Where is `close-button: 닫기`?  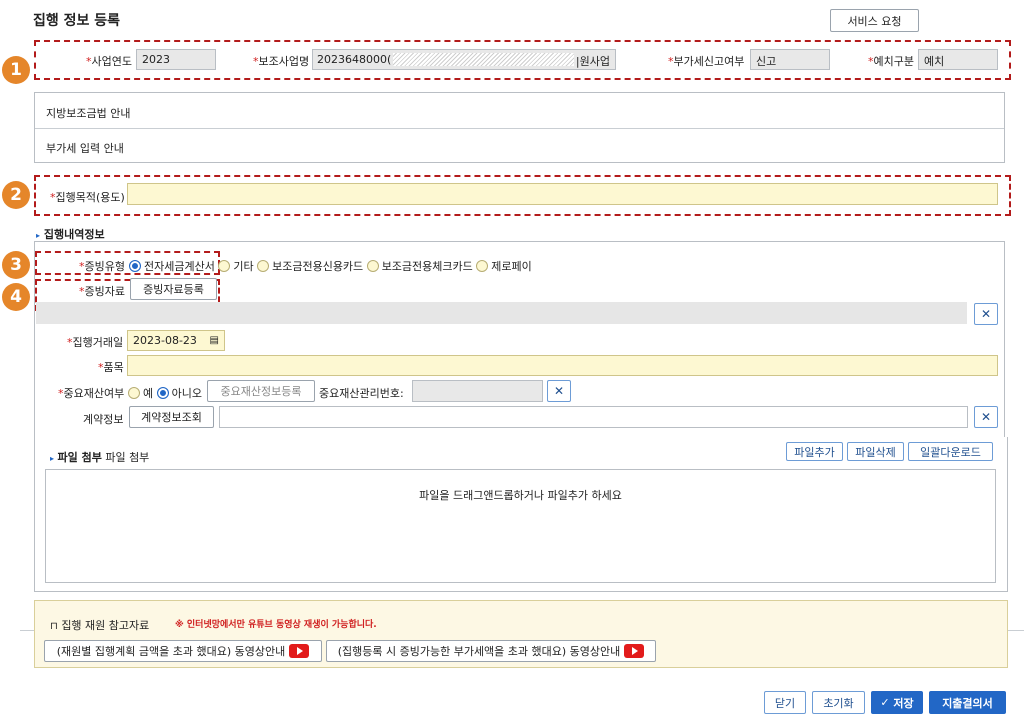 close-button: 닫기 is located at coordinates (785, 702).